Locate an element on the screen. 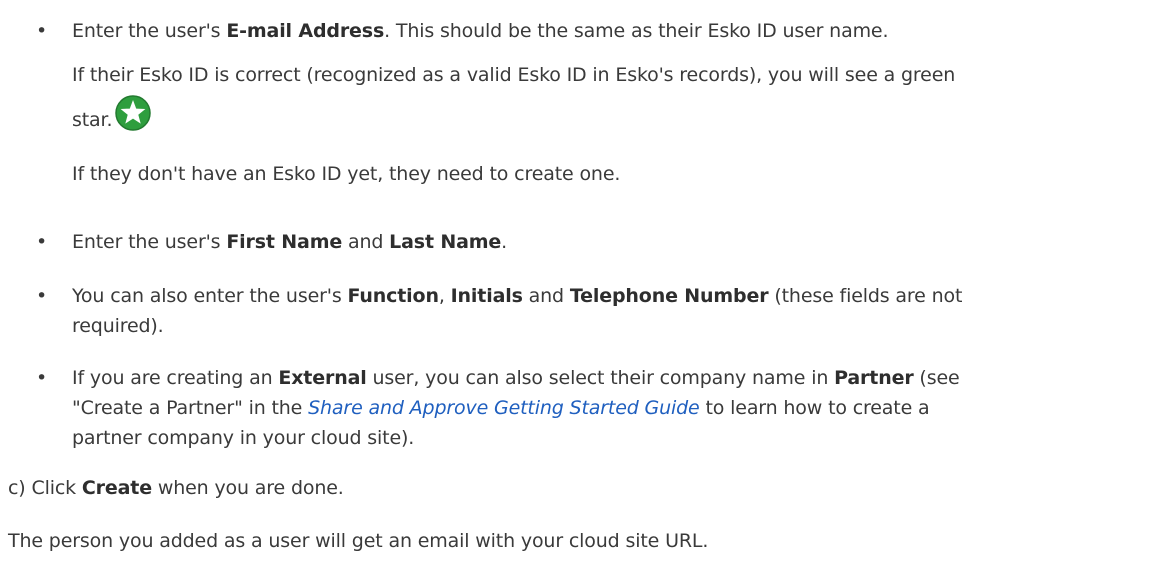 This screenshot has width=1158, height=586. text-segment: (see is located at coordinates (936, 378).